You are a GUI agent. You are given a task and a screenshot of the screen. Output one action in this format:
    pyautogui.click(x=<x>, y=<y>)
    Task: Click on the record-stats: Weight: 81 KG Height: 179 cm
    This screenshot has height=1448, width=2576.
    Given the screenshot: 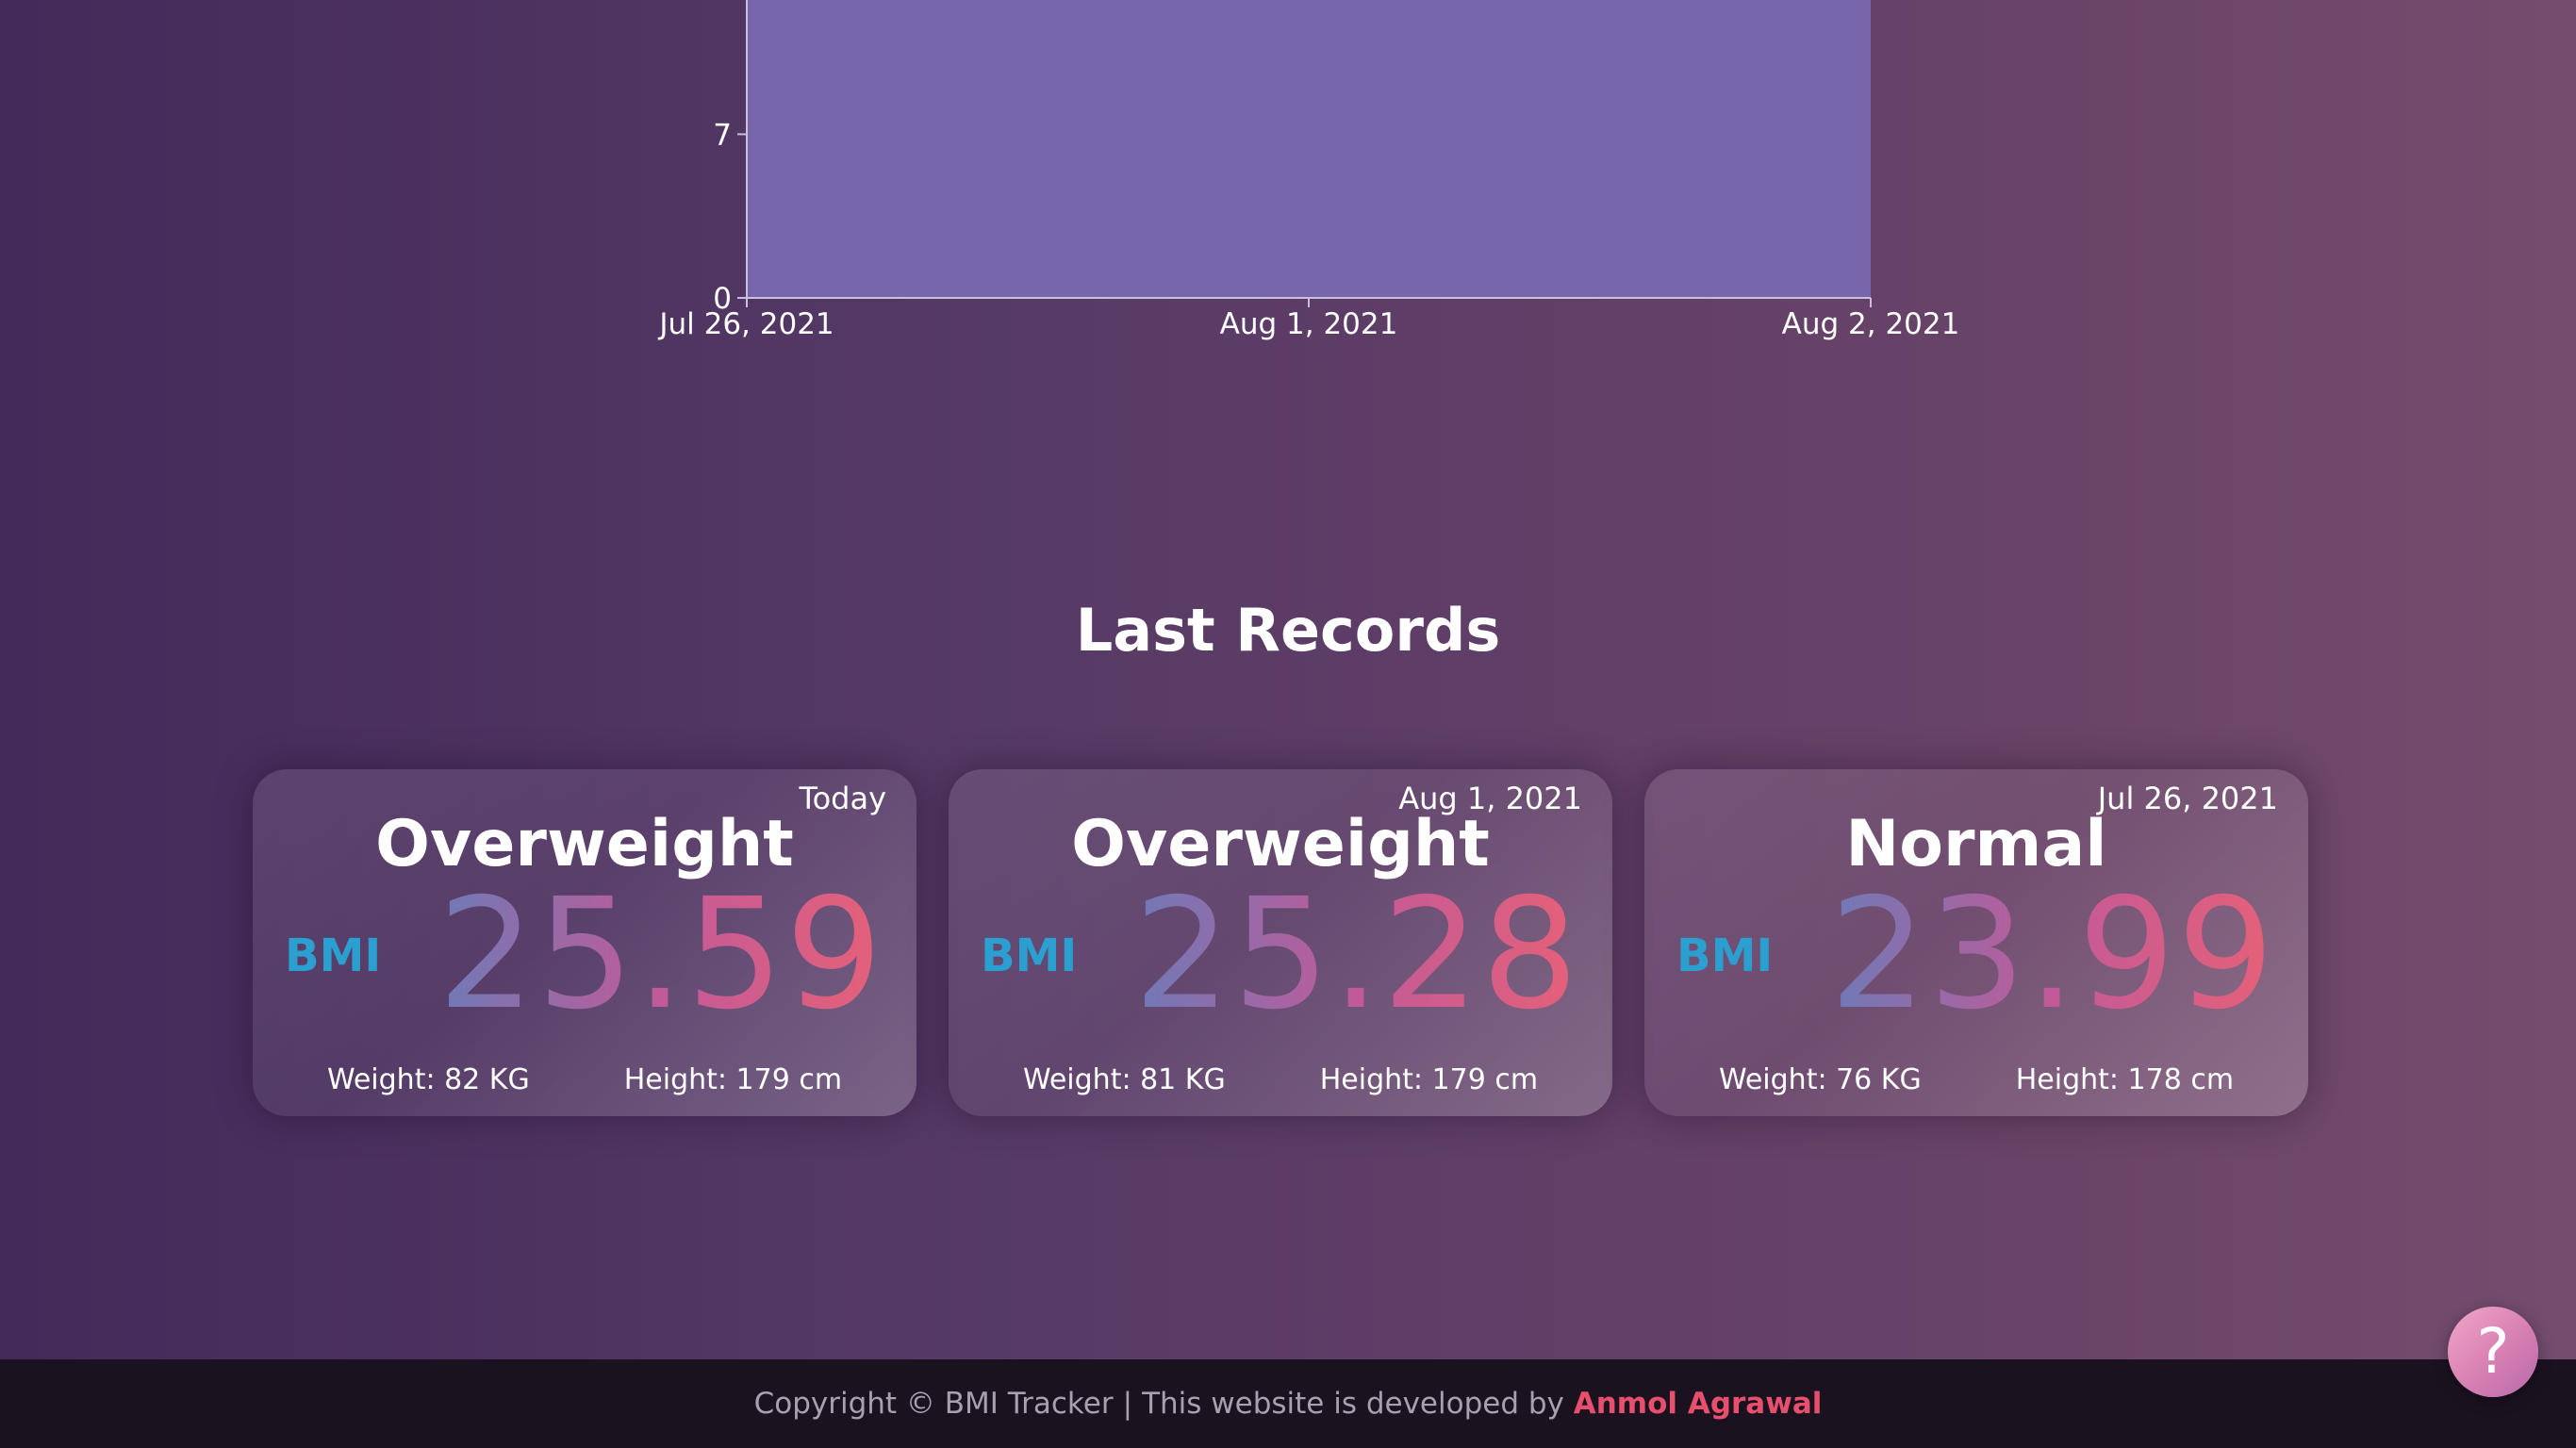 What is the action you would take?
    pyautogui.click(x=1280, y=1079)
    